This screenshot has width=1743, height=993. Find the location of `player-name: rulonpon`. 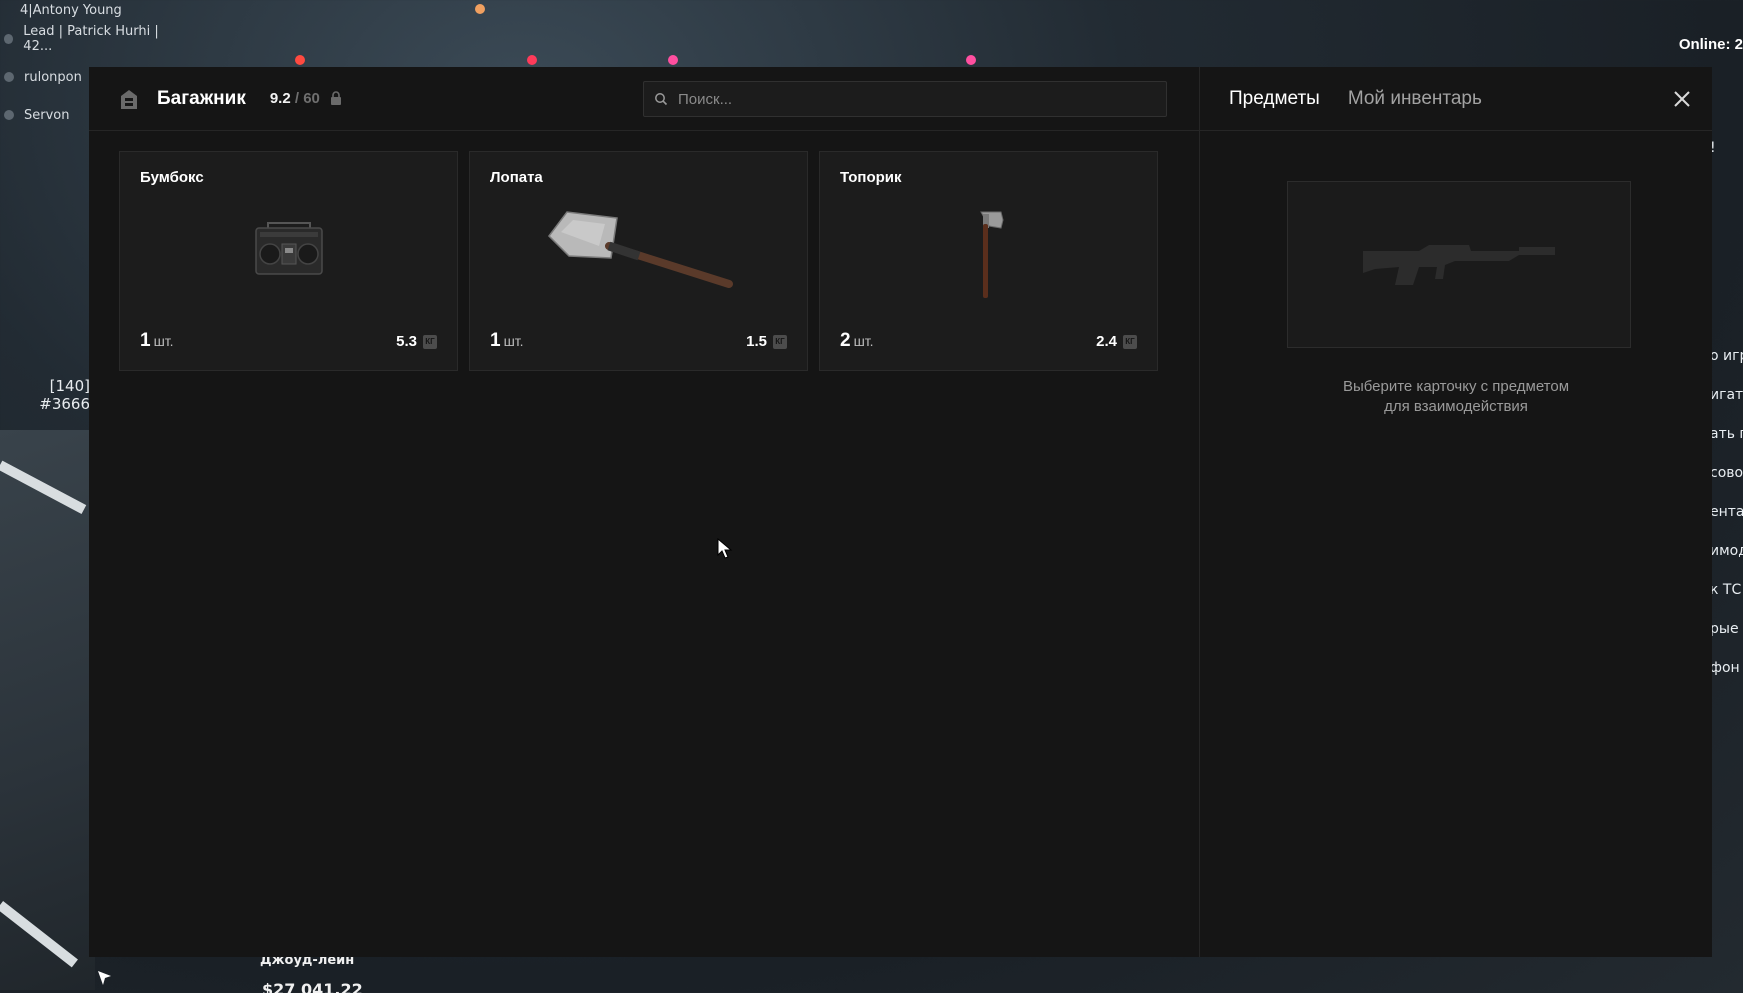

player-name: rulonpon is located at coordinates (53, 77).